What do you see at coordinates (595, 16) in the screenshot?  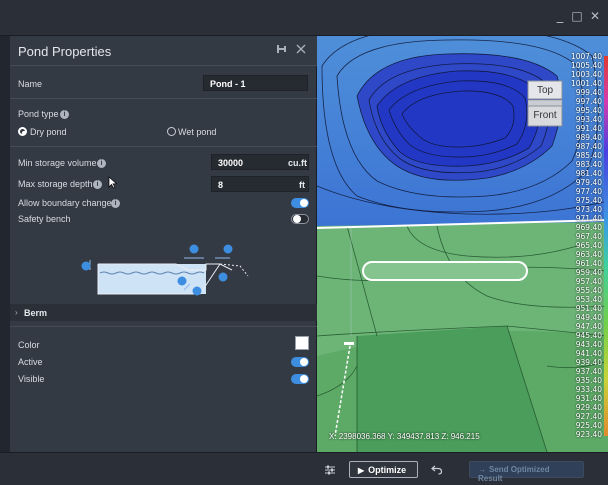 I see `close-window-icon: ✕` at bounding box center [595, 16].